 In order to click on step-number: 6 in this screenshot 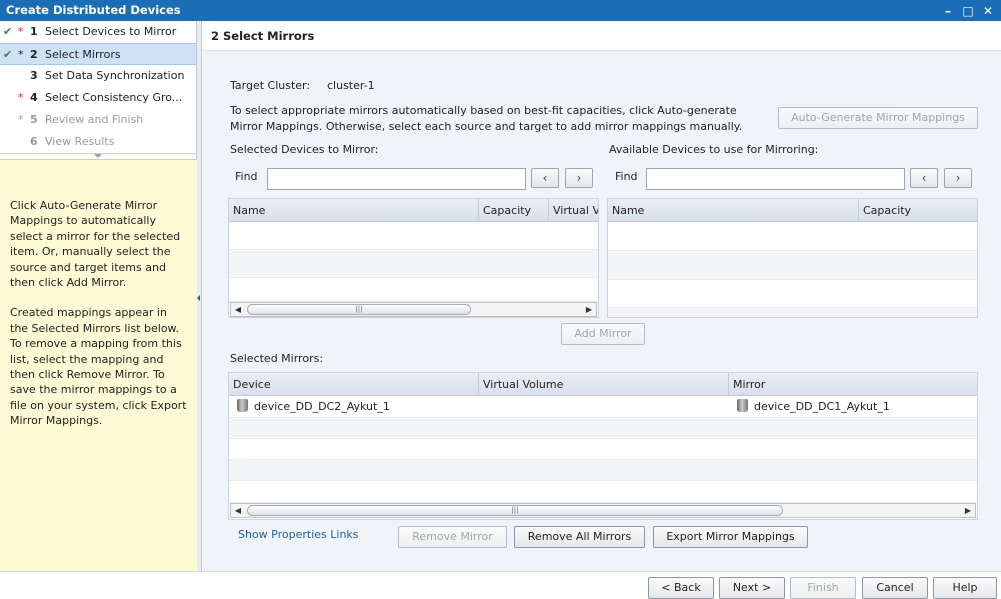, I will do `click(34, 141)`.